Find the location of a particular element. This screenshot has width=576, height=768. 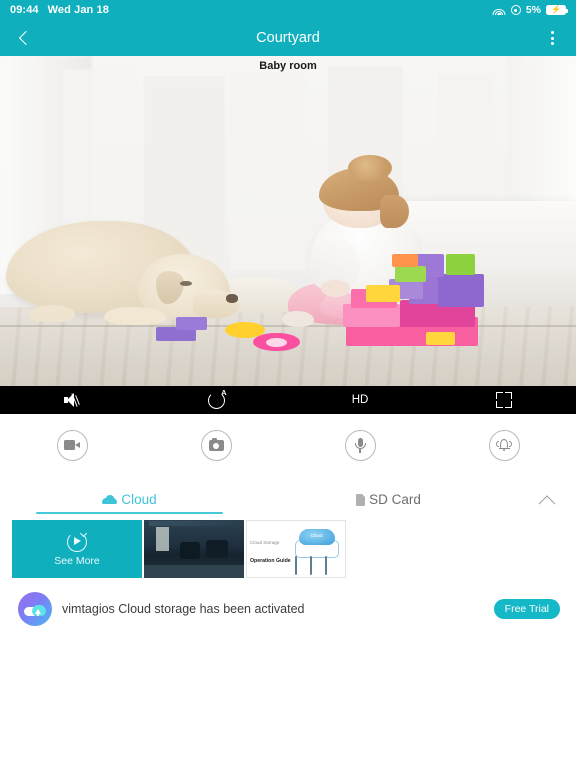

guide-illustration is located at coordinates (317, 551).